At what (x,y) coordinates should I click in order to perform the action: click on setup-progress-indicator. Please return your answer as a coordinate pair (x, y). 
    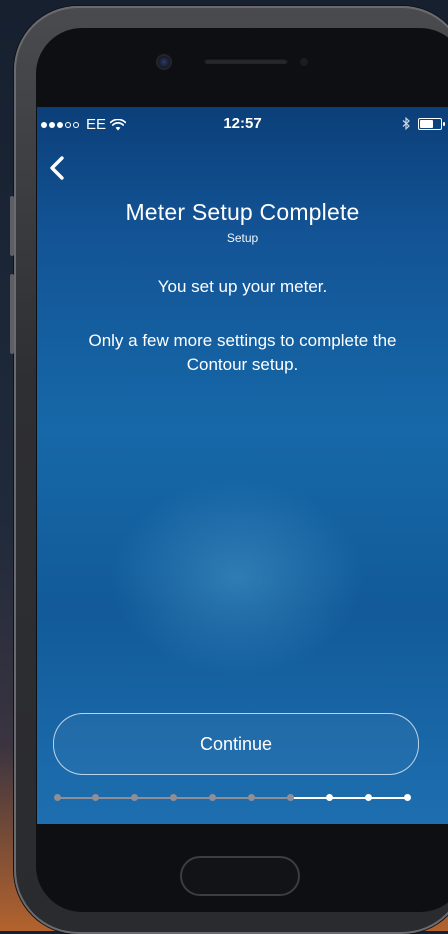
    Looking at the image, I should click on (232, 798).